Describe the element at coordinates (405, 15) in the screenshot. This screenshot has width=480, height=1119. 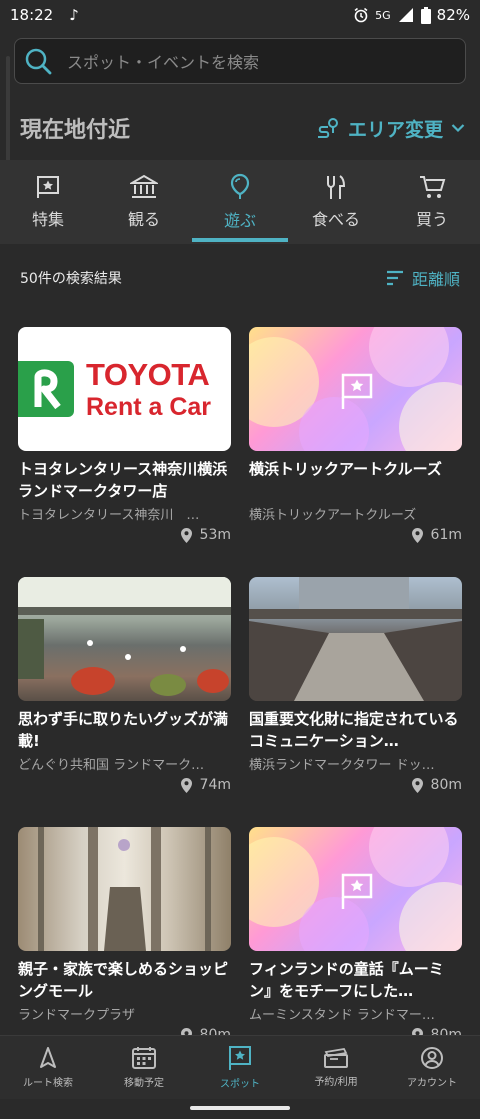
I see `signal-icon` at that location.